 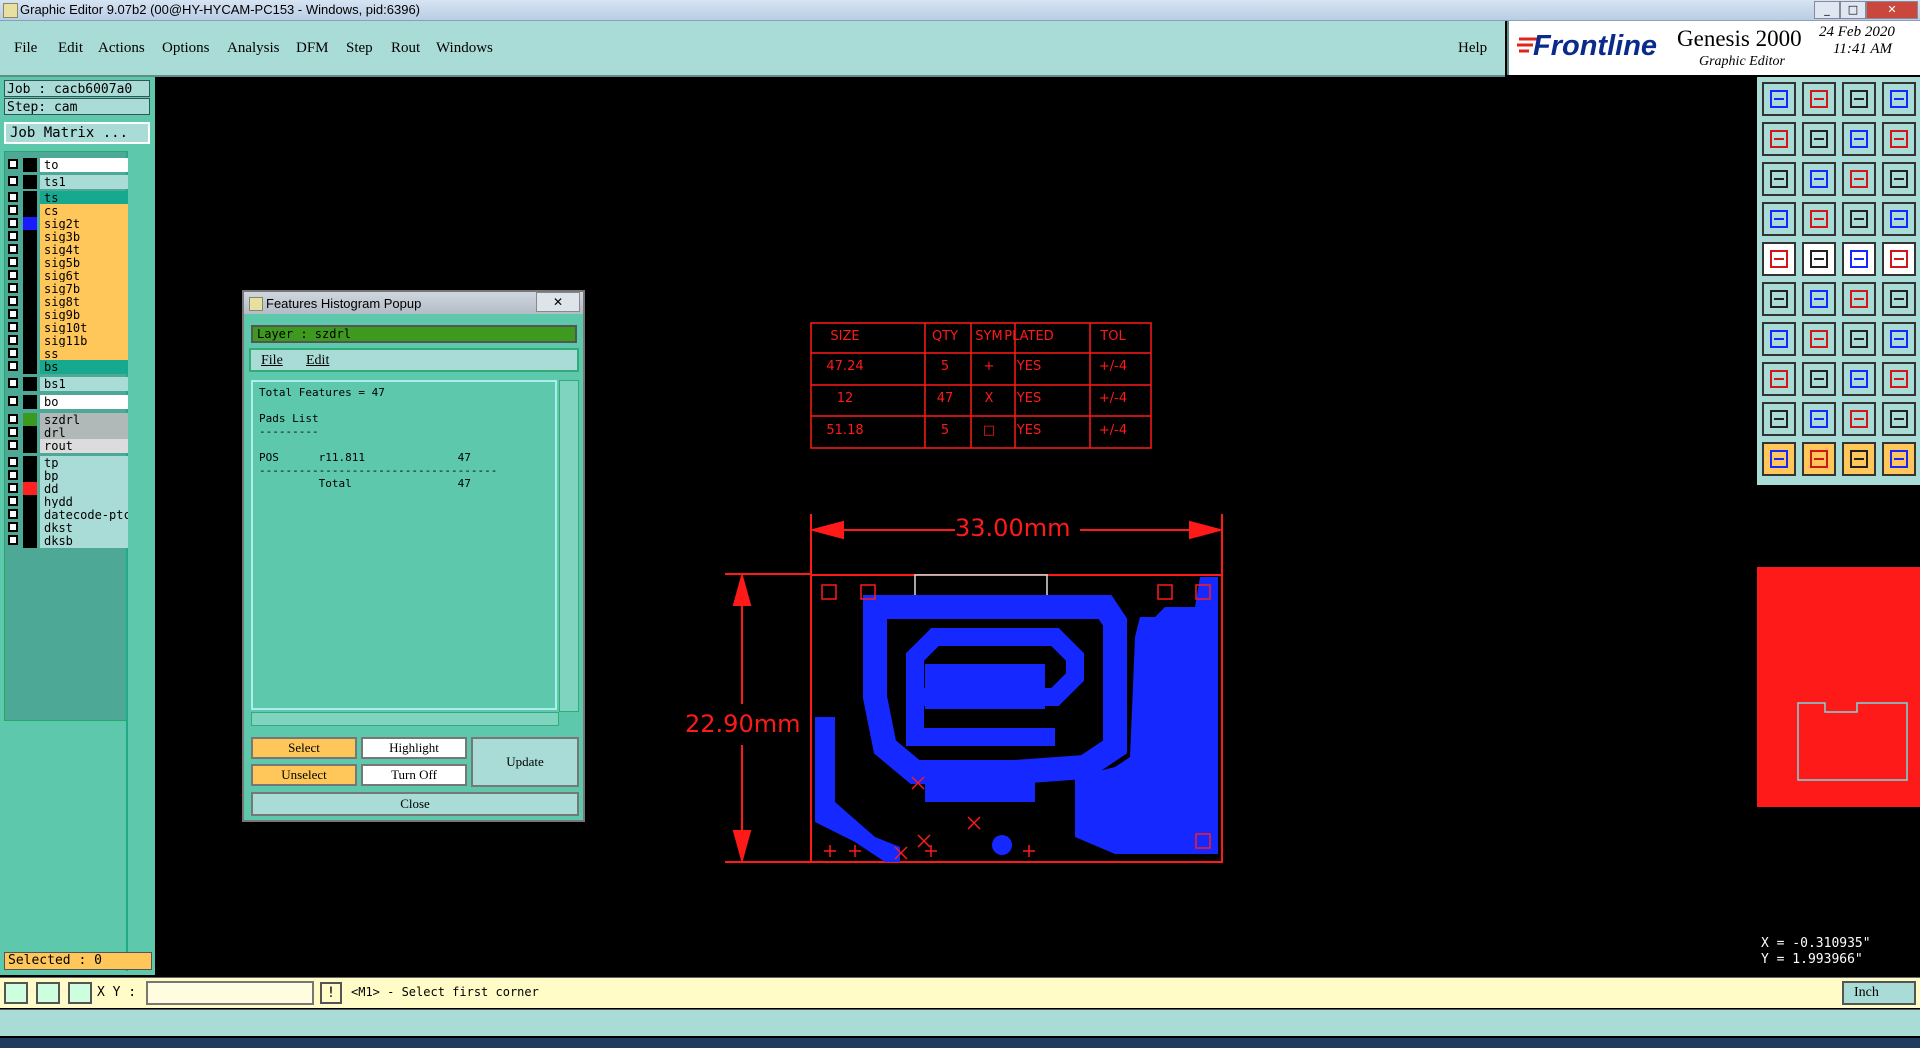 What do you see at coordinates (1779, 99) in the screenshot?
I see `paste-icon` at bounding box center [1779, 99].